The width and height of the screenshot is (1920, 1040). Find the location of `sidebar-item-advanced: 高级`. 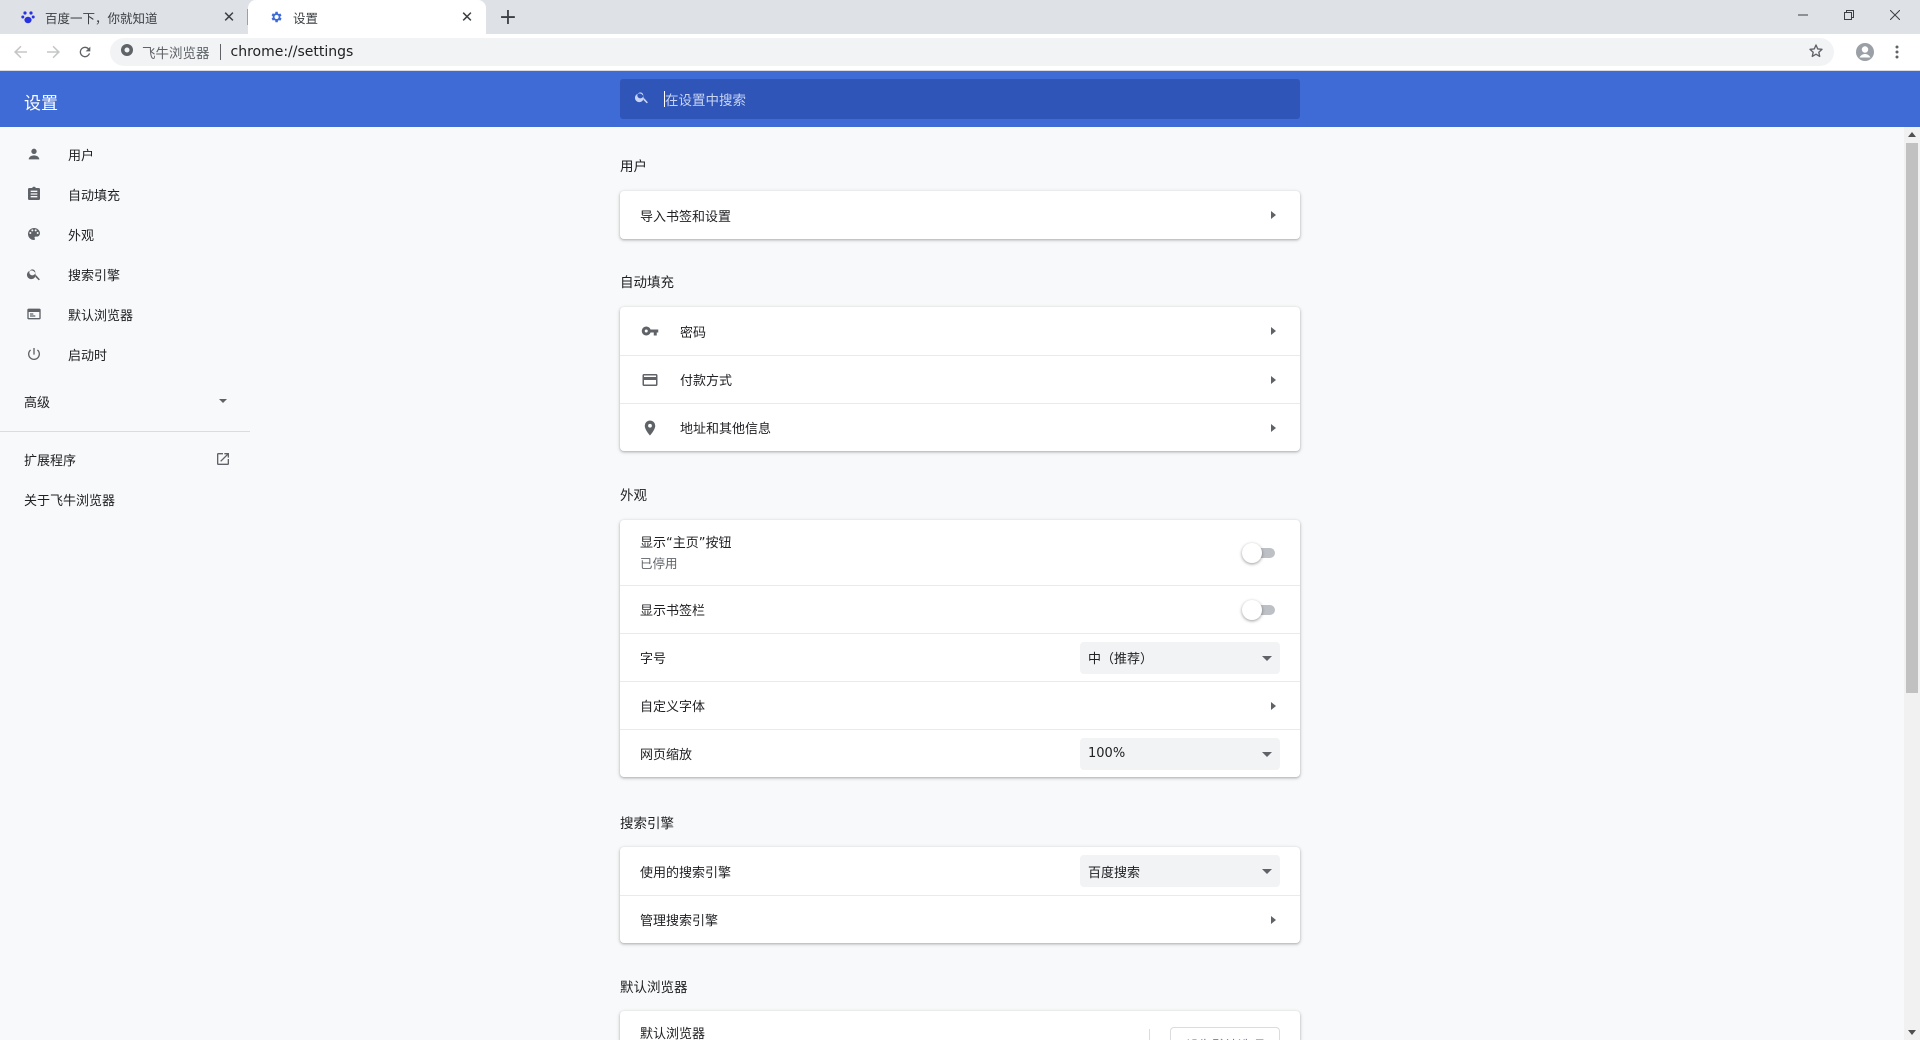

sidebar-item-advanced: 高级 is located at coordinates (125, 401).